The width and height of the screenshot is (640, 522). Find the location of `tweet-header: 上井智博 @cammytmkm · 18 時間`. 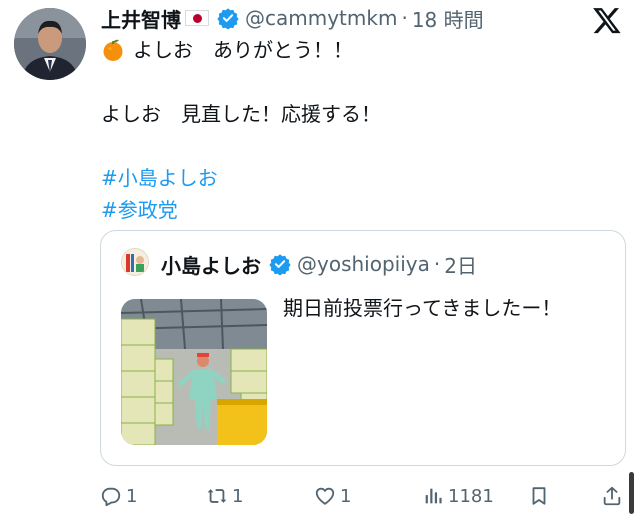

tweet-header: 上井智博 @cammytmkm · 18 時間 is located at coordinates (292, 18).